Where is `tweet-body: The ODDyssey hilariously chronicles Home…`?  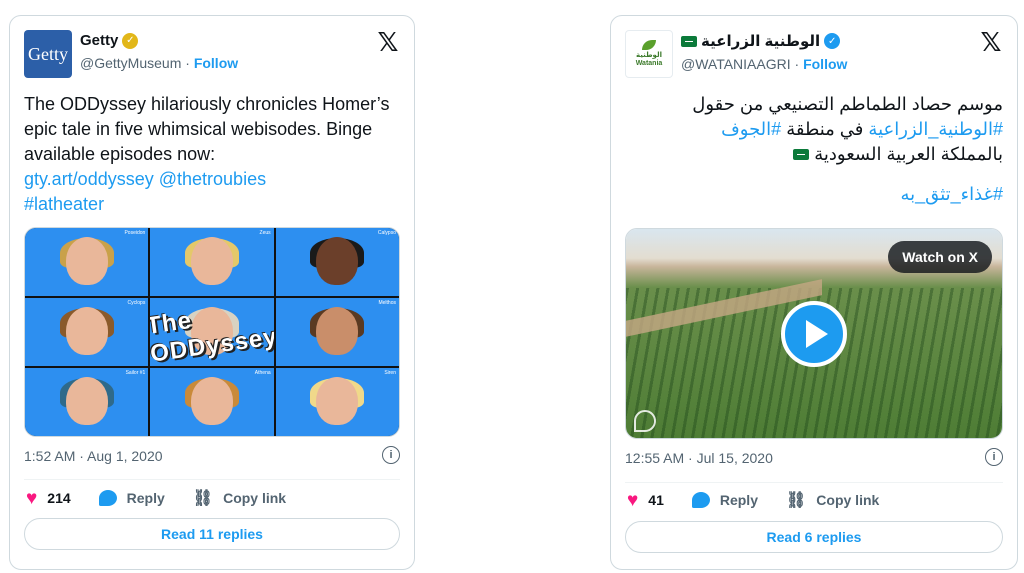
tweet-body: The ODDyssey hilariously chronicles Home… is located at coordinates (207, 129).